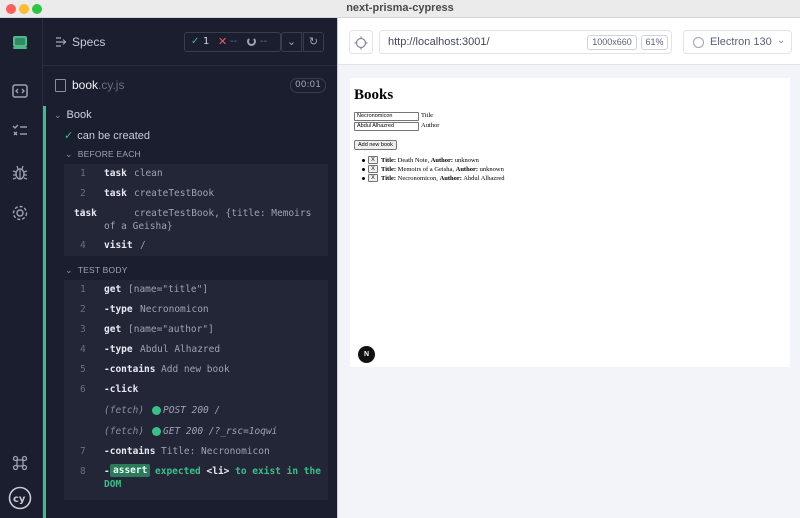 This screenshot has width=800, height=518. I want to click on book-author: Abdul Alhazred, so click(483, 178).